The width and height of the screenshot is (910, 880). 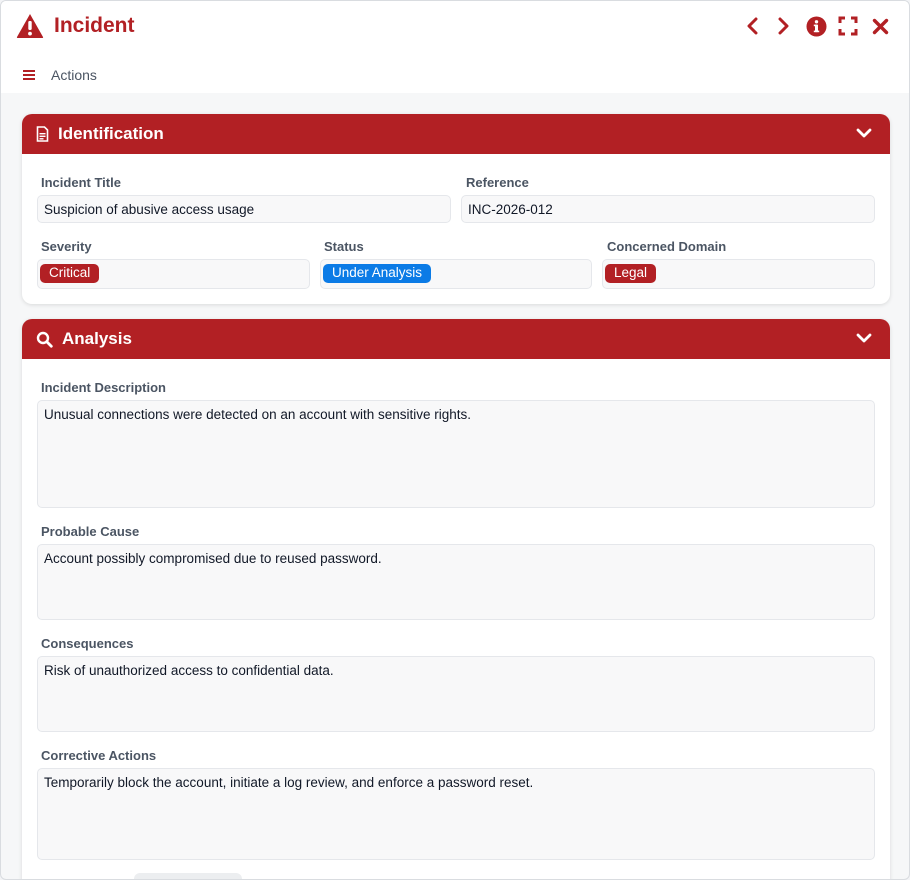 I want to click on actions-menu-label: Actions, so click(x=74, y=75).